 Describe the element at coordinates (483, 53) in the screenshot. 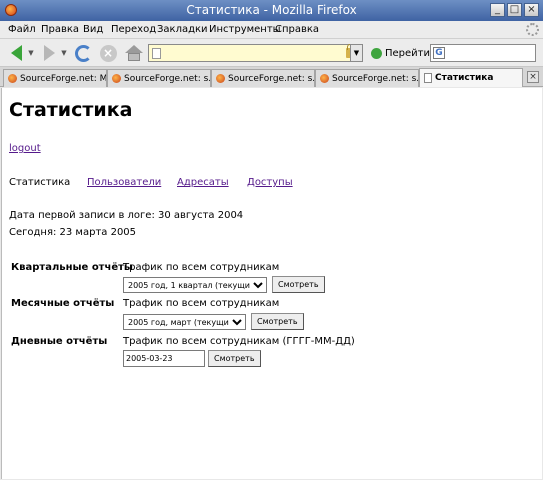

I see `search-input: G` at that location.